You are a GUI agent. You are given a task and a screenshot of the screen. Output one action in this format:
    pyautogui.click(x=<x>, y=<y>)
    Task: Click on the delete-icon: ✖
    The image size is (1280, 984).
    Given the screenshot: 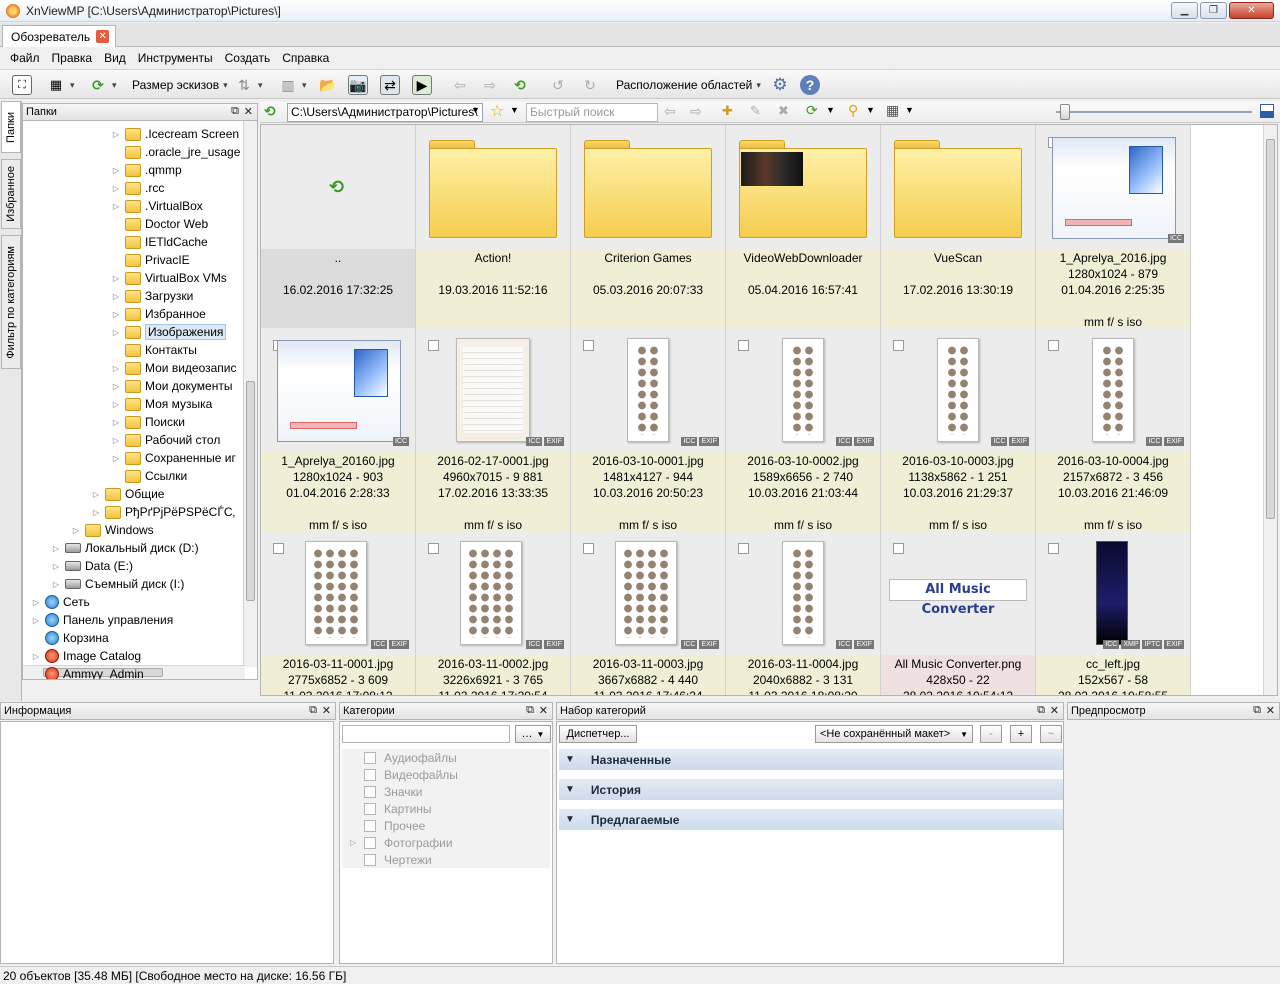 What is the action you would take?
    pyautogui.click(x=783, y=111)
    